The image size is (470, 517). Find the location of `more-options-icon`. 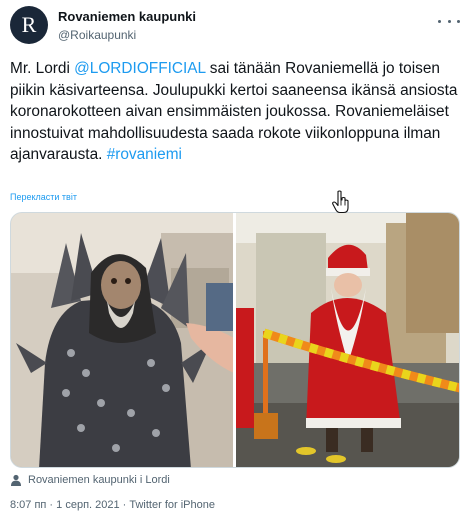

more-options-icon is located at coordinates (449, 21).